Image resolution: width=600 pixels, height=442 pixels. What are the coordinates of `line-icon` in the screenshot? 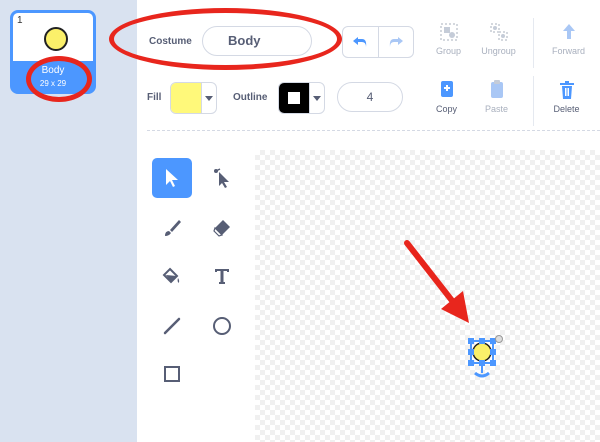 It's located at (172, 326).